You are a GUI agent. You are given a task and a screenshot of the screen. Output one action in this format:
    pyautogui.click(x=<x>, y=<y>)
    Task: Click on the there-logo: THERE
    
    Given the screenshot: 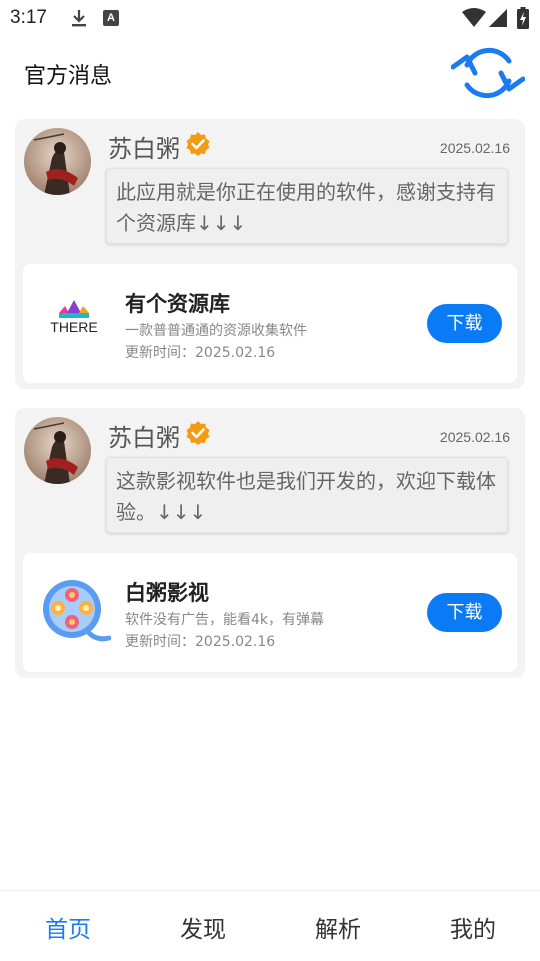 What is the action you would take?
    pyautogui.click(x=74, y=323)
    